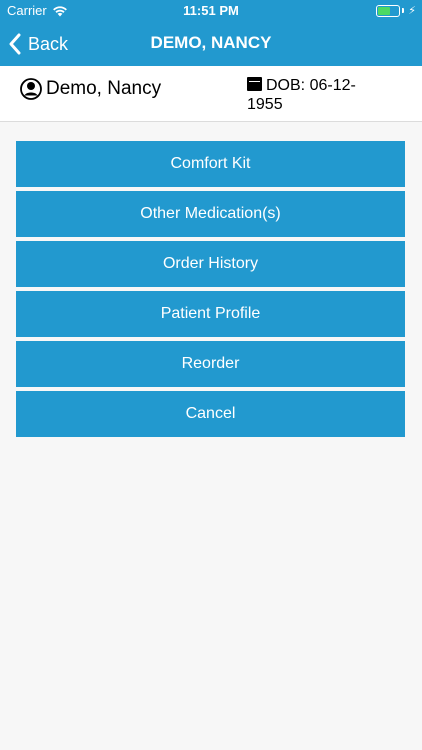 Image resolution: width=422 pixels, height=750 pixels. I want to click on battery-indicator: ⚡, so click(396, 10).